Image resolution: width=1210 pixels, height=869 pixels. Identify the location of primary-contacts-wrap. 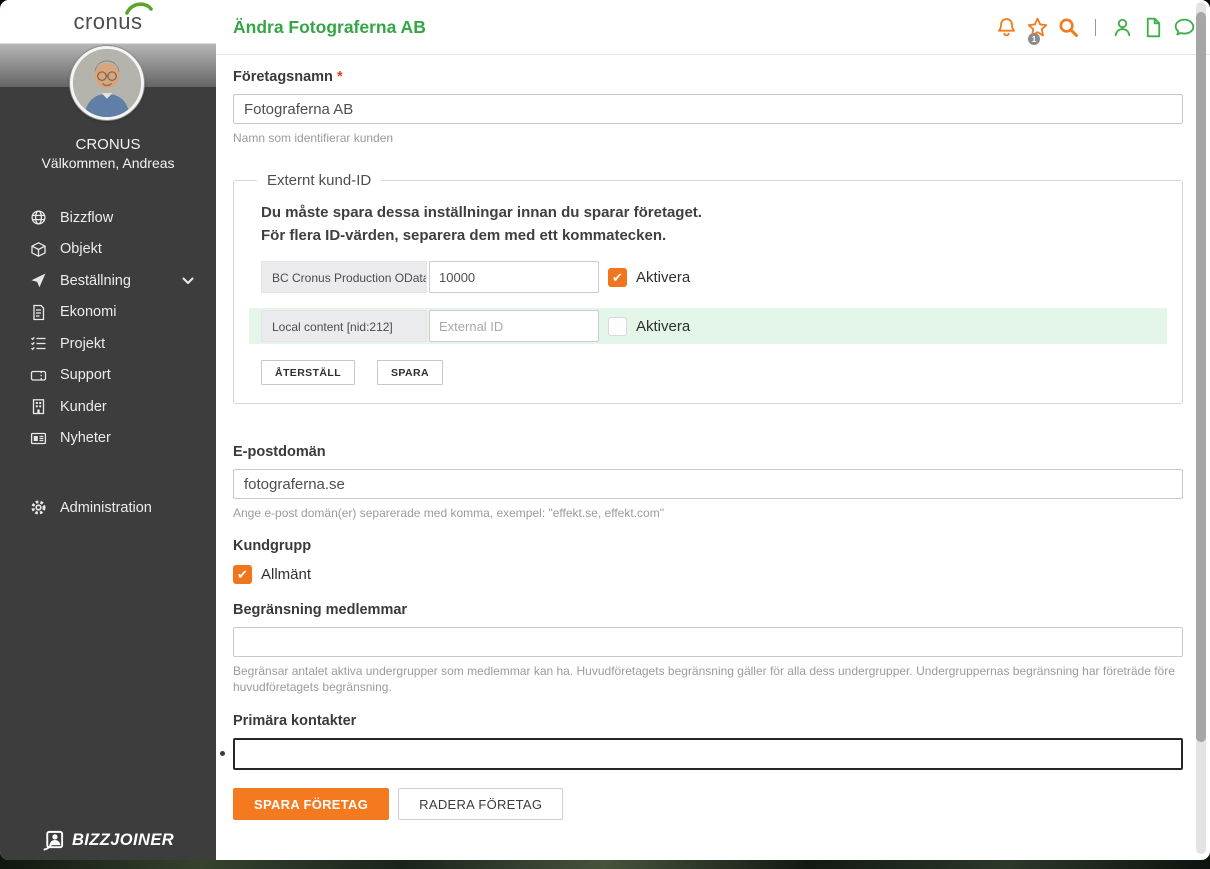
(710, 754).